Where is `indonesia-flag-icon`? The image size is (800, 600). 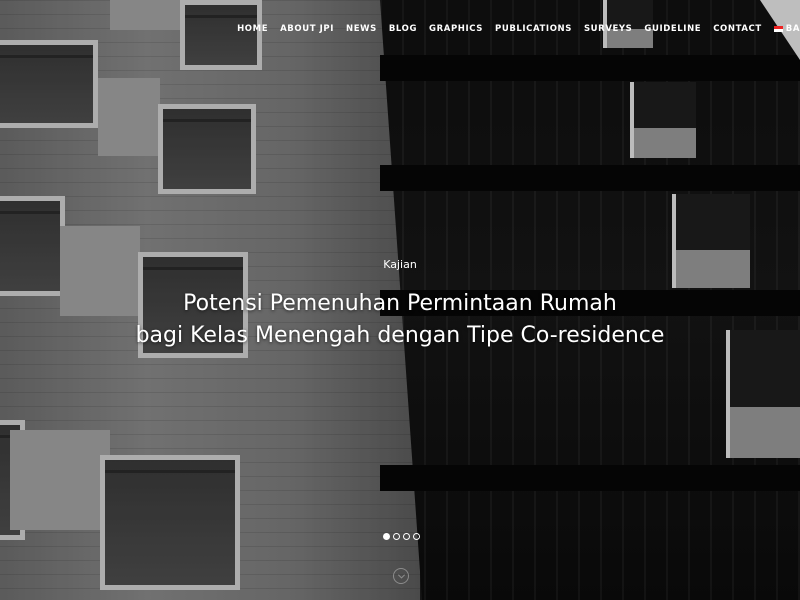
indonesia-flag-icon is located at coordinates (778, 29).